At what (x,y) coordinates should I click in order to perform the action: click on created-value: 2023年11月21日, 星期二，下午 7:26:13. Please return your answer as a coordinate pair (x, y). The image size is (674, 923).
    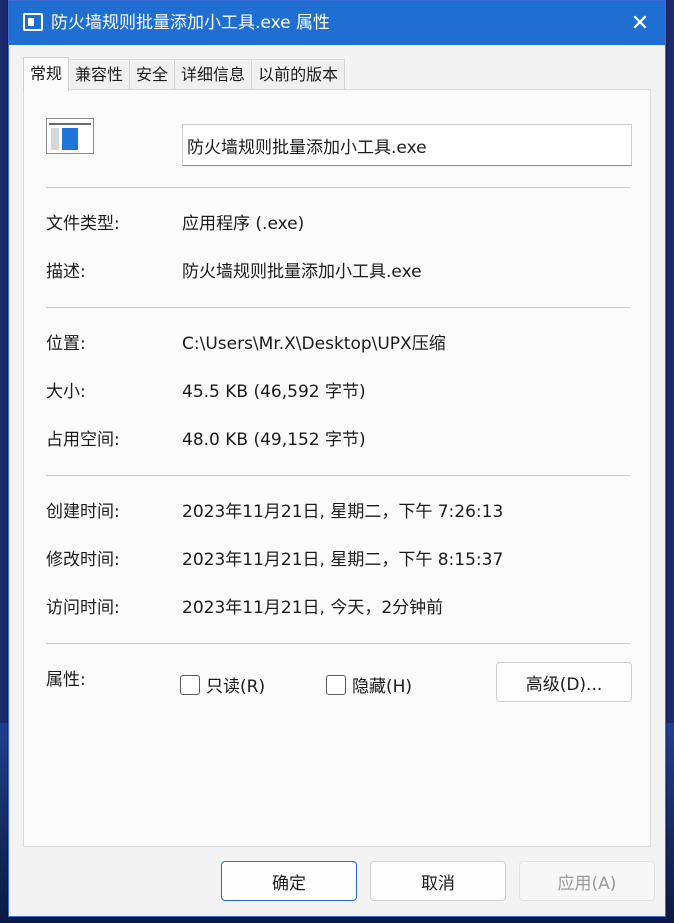
    Looking at the image, I should click on (343, 512).